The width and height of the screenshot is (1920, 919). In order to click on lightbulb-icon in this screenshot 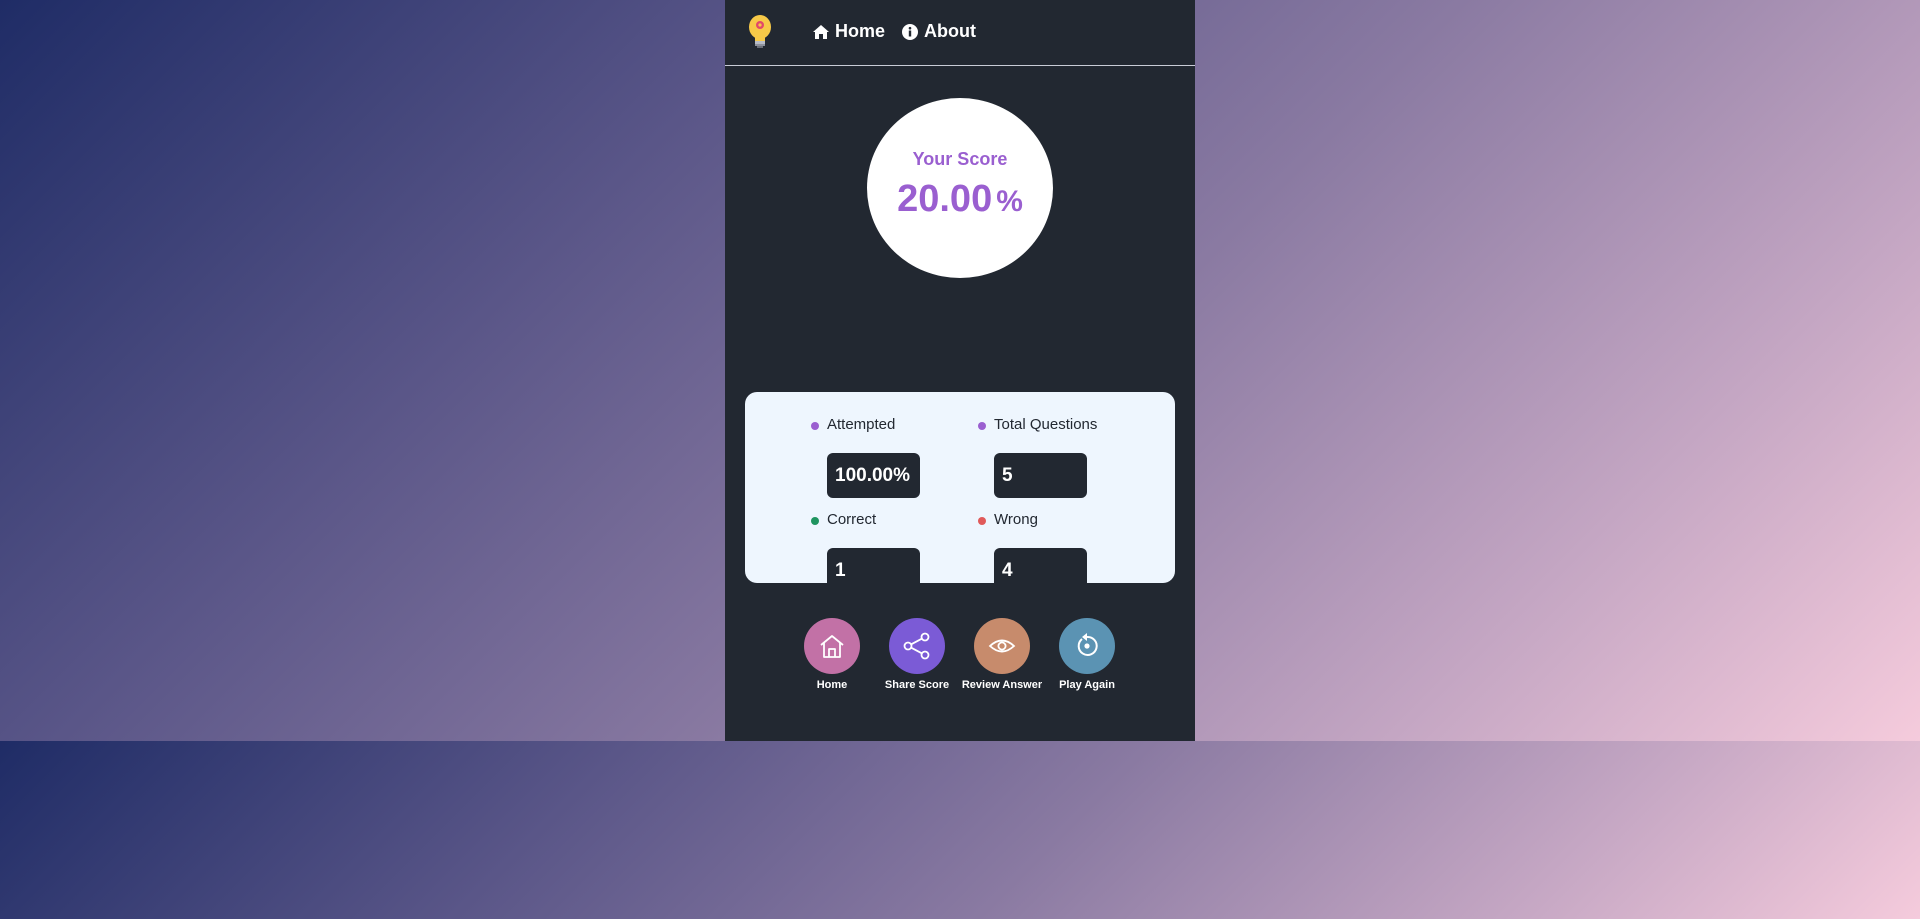, I will do `click(760, 32)`.